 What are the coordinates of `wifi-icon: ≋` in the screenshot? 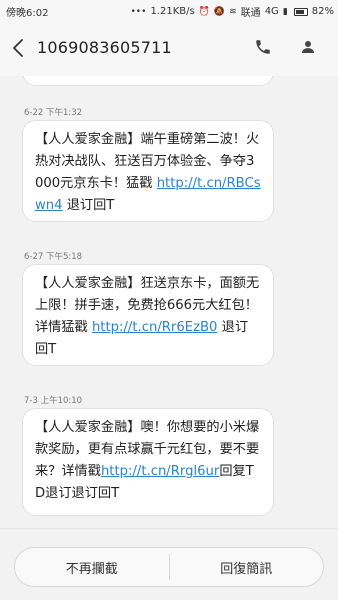 It's located at (233, 11).